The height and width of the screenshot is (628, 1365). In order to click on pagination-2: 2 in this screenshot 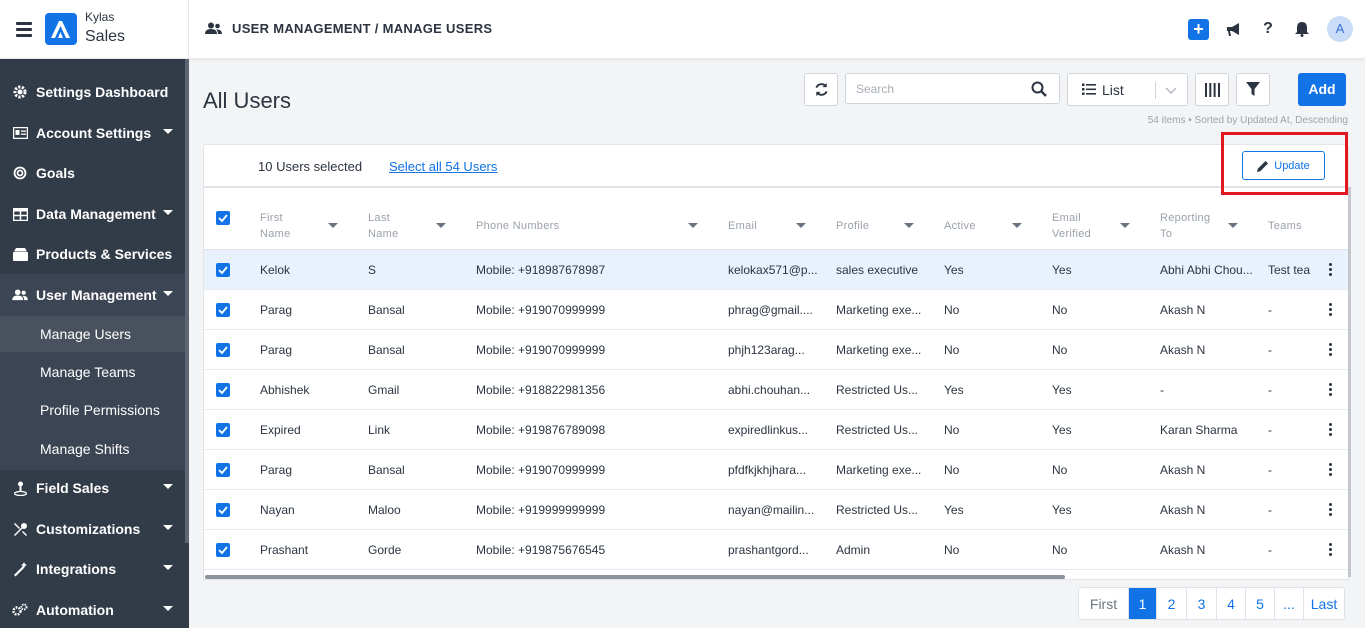, I will do `click(1172, 603)`.